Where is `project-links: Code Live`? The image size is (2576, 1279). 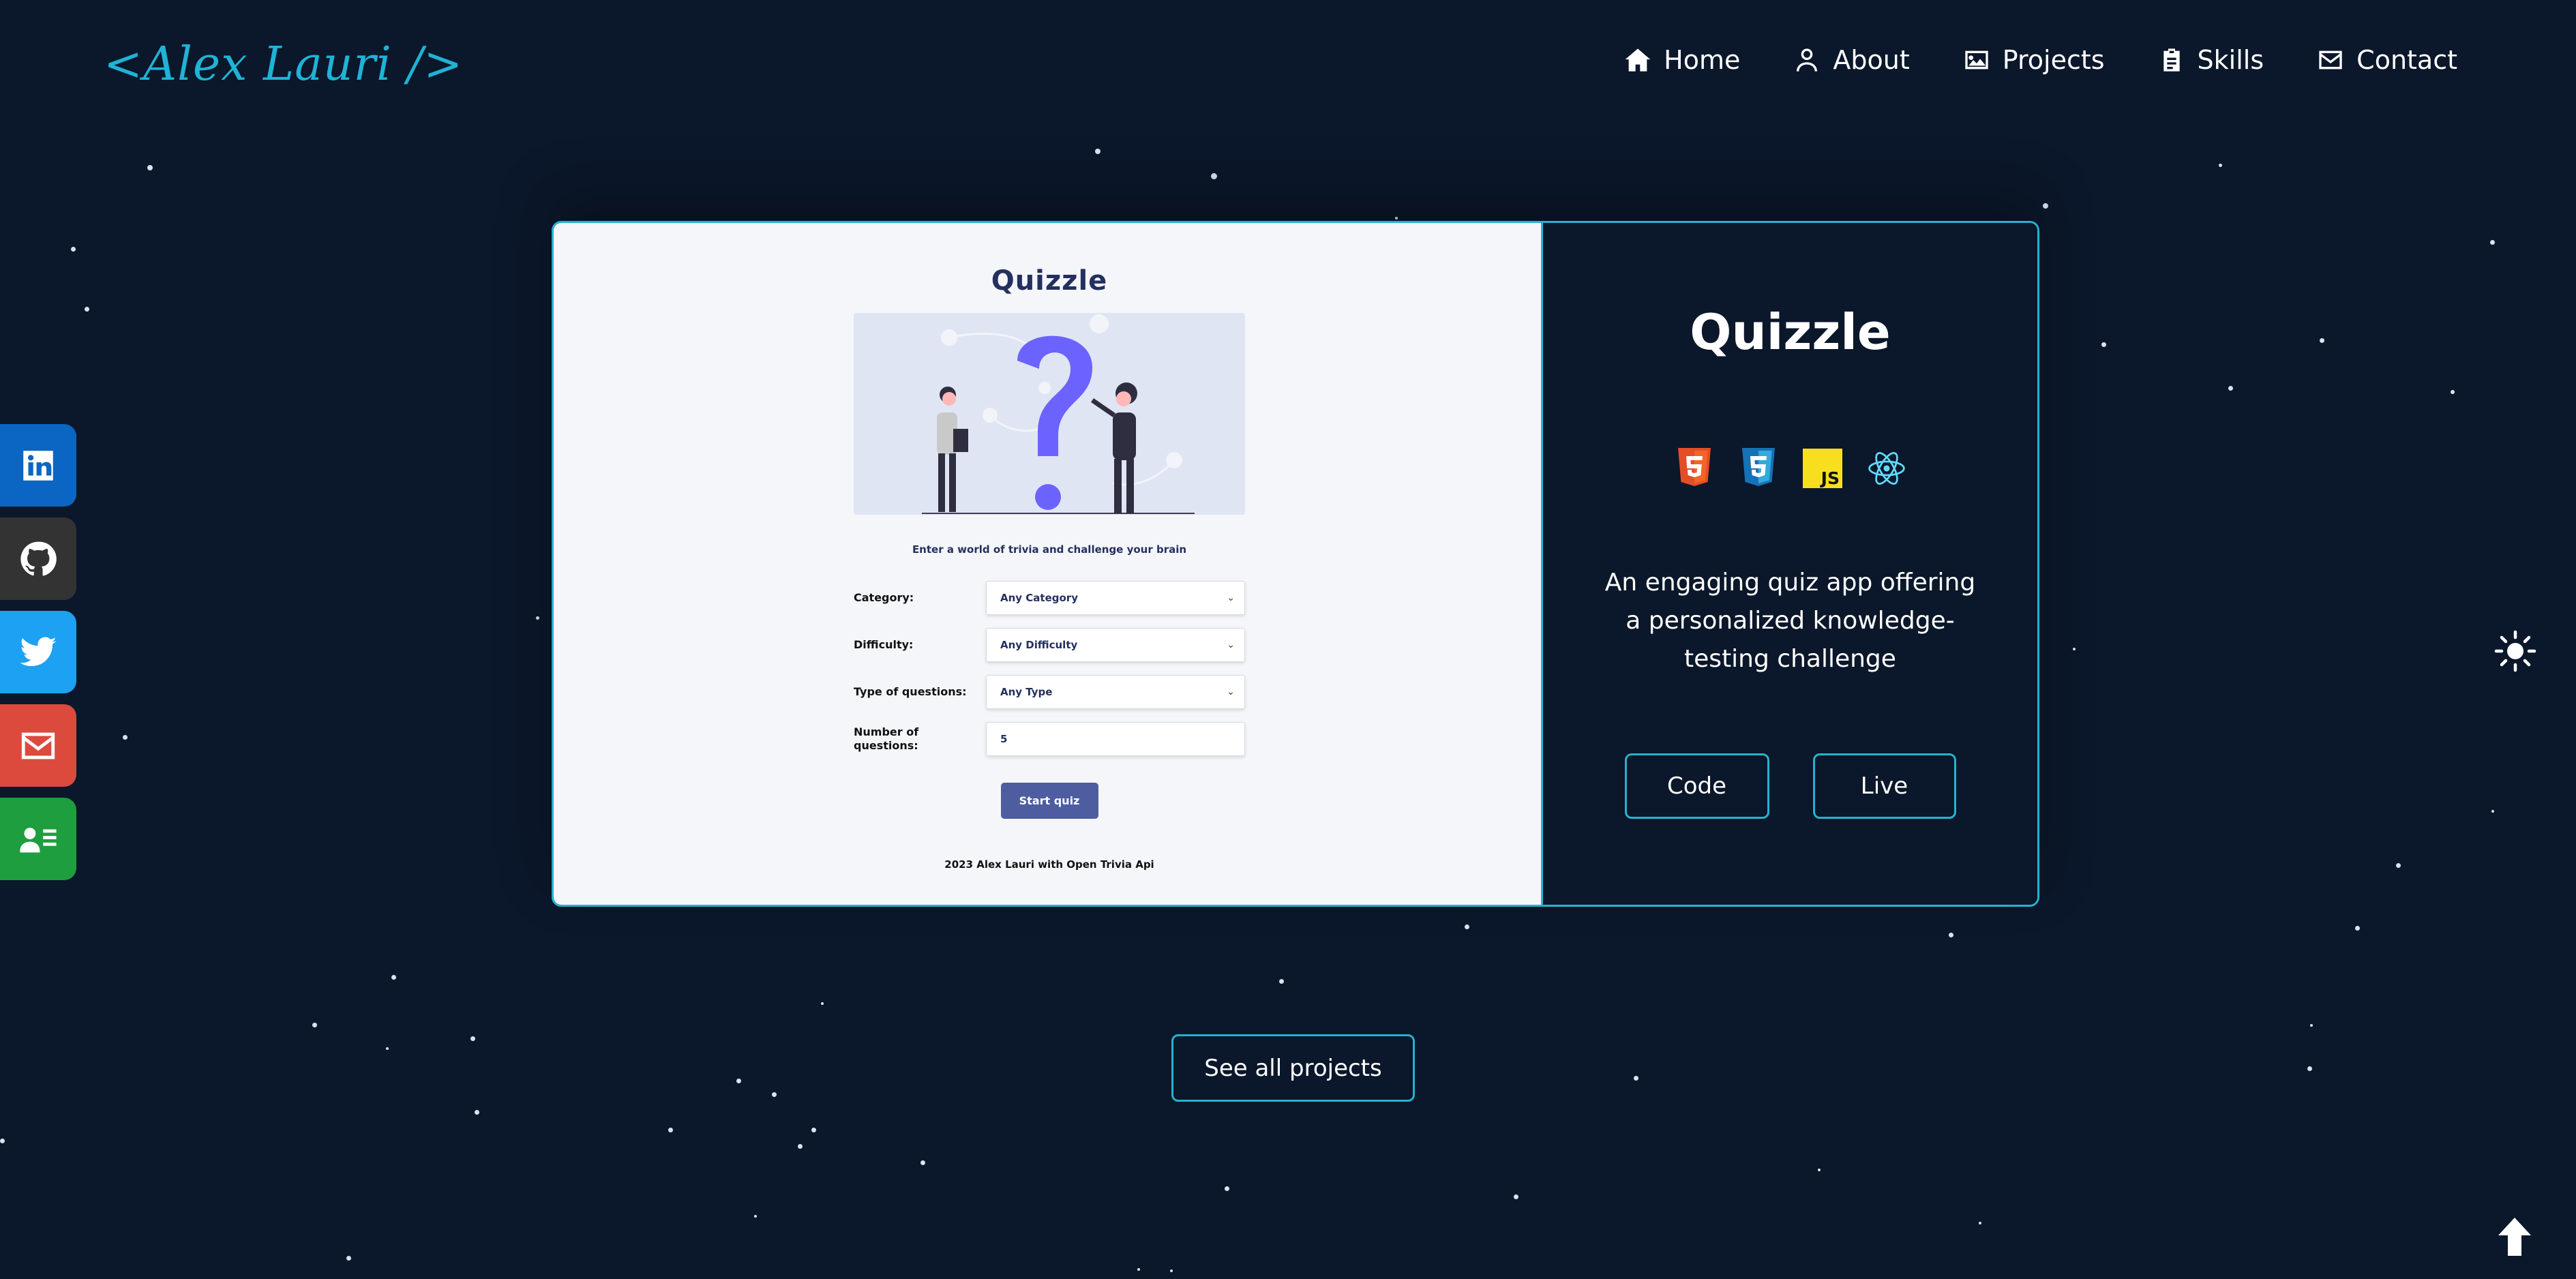 project-links: Code Live is located at coordinates (1790, 786).